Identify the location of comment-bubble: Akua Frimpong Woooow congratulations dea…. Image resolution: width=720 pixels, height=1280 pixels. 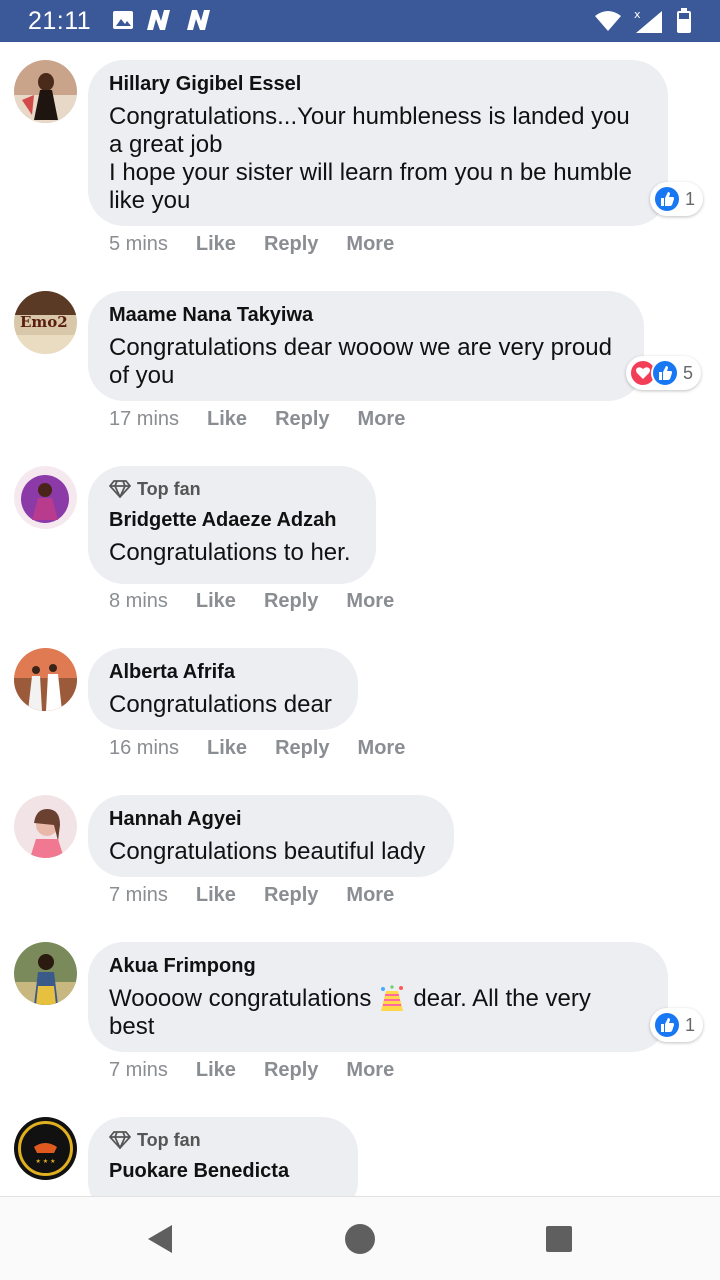
(378, 997).